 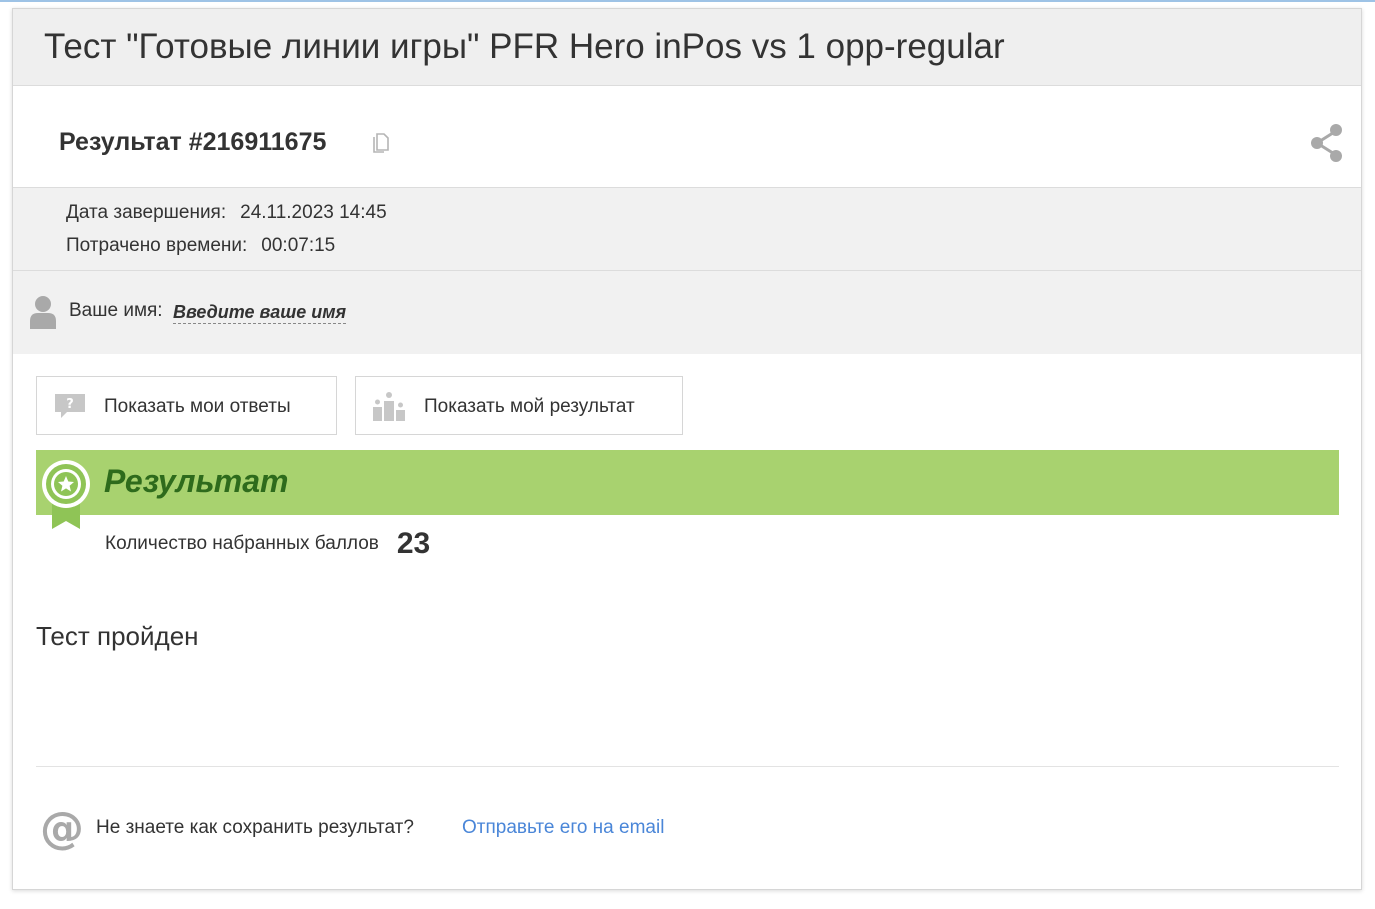 I want to click on name-label: Ваше имя:, so click(x=116, y=310).